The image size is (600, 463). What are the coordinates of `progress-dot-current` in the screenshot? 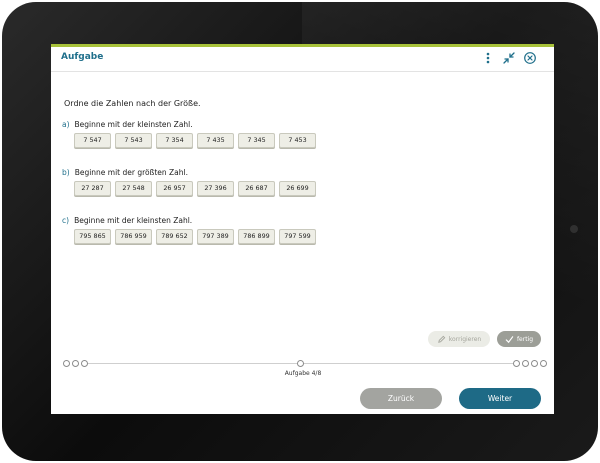 It's located at (300, 363).